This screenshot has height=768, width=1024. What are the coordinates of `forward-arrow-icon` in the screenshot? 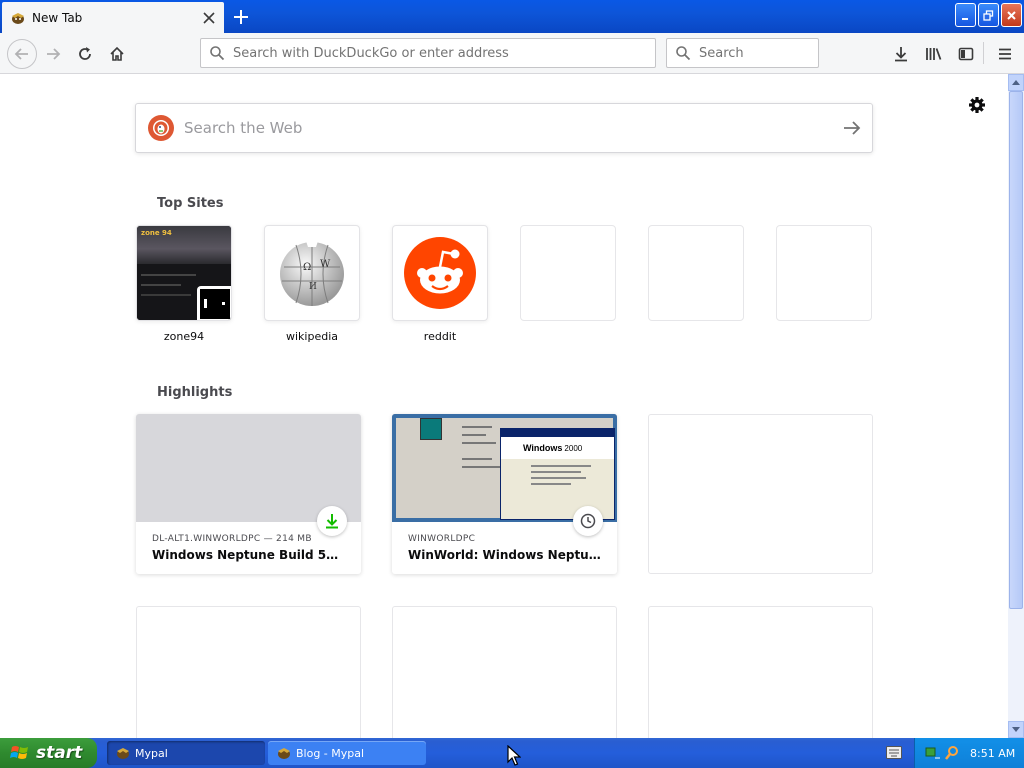 It's located at (54, 54).